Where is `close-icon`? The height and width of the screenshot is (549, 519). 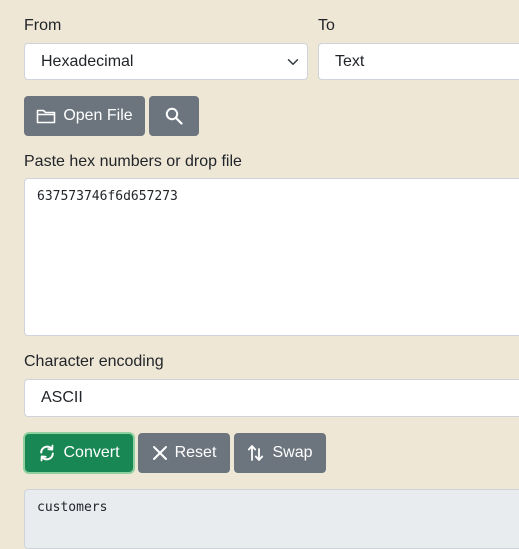
close-icon is located at coordinates (160, 453).